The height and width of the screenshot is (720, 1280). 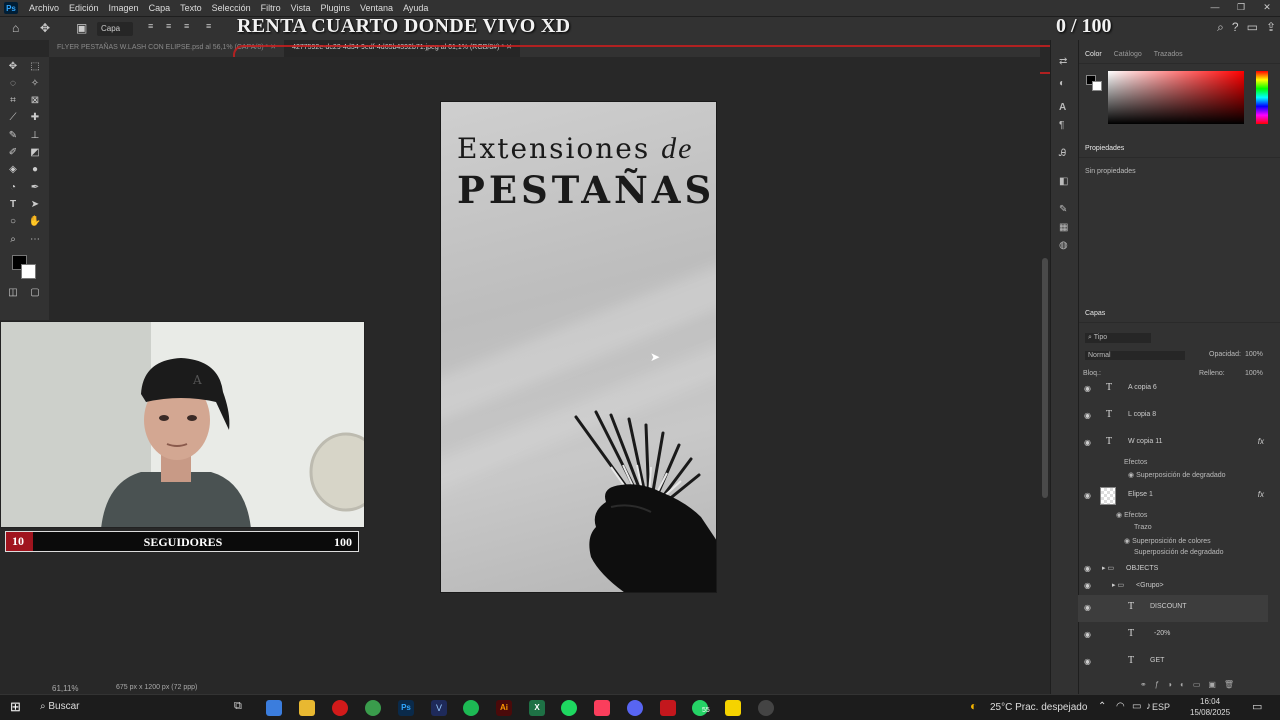 I want to click on layer-row: ◉ Elipse 1 fx, so click(x=1173, y=496).